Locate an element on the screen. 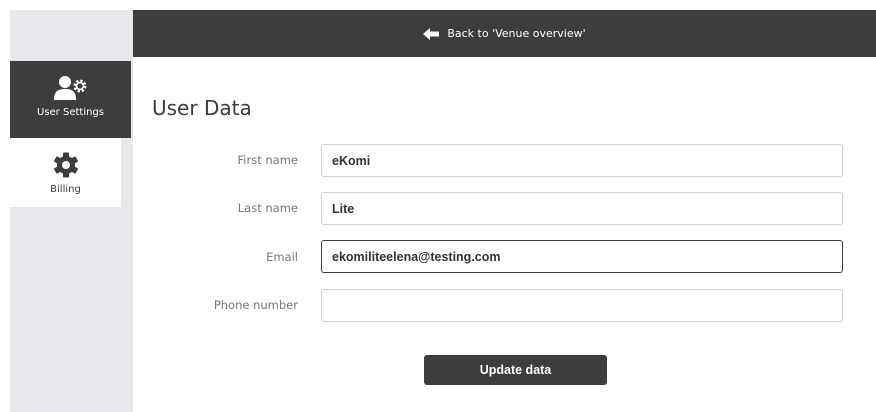  back-link: Back to 'Venue overview' is located at coordinates (504, 33).